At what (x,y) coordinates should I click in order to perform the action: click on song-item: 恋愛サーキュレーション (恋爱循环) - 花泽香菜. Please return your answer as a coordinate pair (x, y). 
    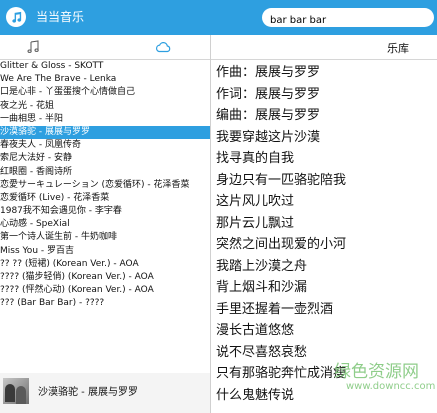
    Looking at the image, I should click on (105, 185).